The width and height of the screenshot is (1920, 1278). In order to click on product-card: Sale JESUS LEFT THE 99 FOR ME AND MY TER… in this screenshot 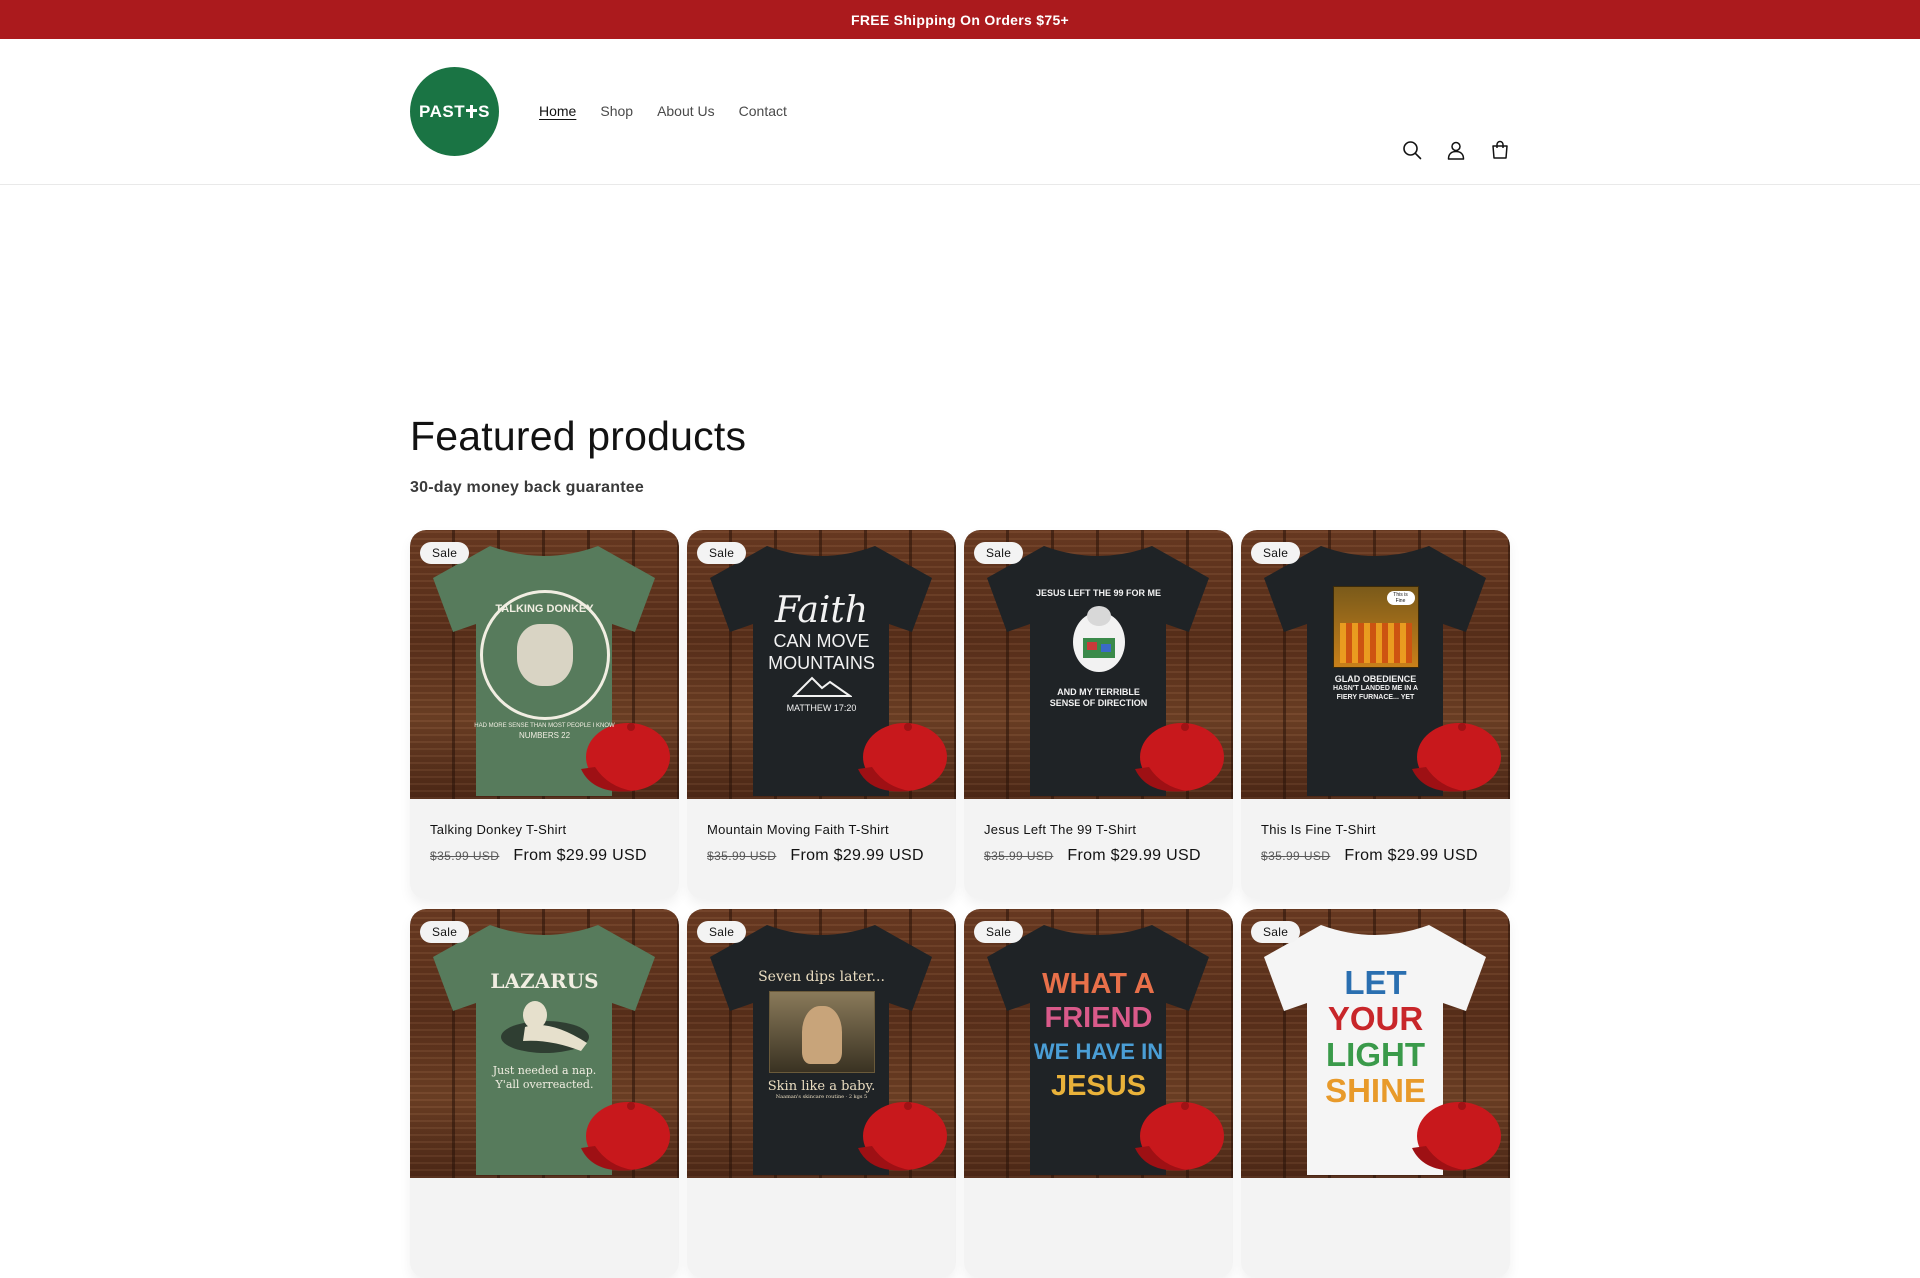, I will do `click(1098, 714)`.